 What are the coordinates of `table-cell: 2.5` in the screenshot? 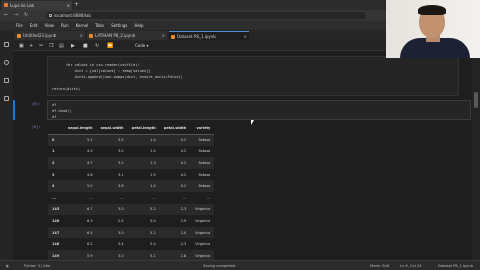 It's located at (120, 220).